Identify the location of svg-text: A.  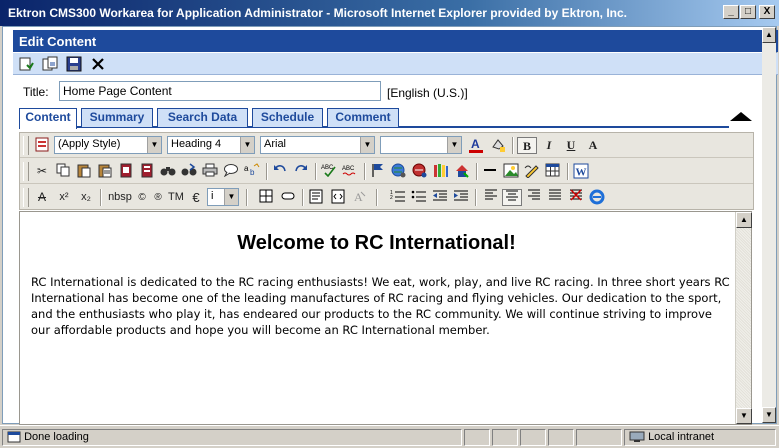
(475, 144).